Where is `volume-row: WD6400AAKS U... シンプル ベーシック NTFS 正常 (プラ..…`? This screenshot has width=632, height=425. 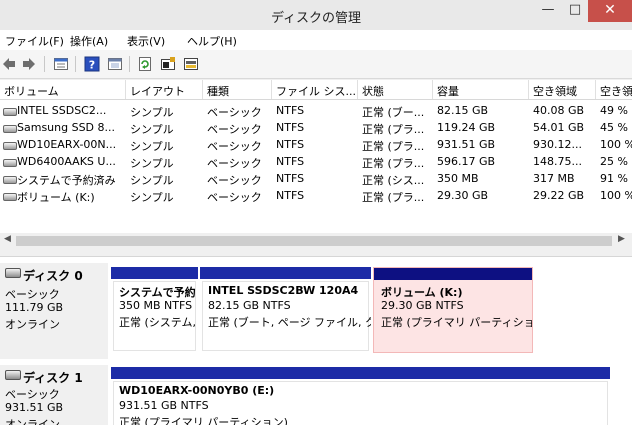 volume-row: WD6400AAKS U... シンプル ベーシック NTFS 正常 (プラ..… is located at coordinates (316, 161).